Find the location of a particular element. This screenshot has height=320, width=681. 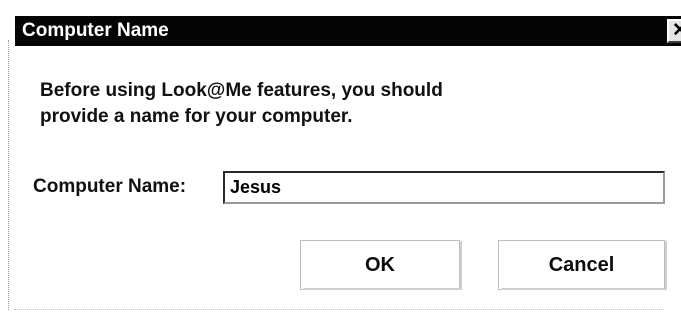

title-bar: Computer Name ✕ is located at coordinates (348, 31).